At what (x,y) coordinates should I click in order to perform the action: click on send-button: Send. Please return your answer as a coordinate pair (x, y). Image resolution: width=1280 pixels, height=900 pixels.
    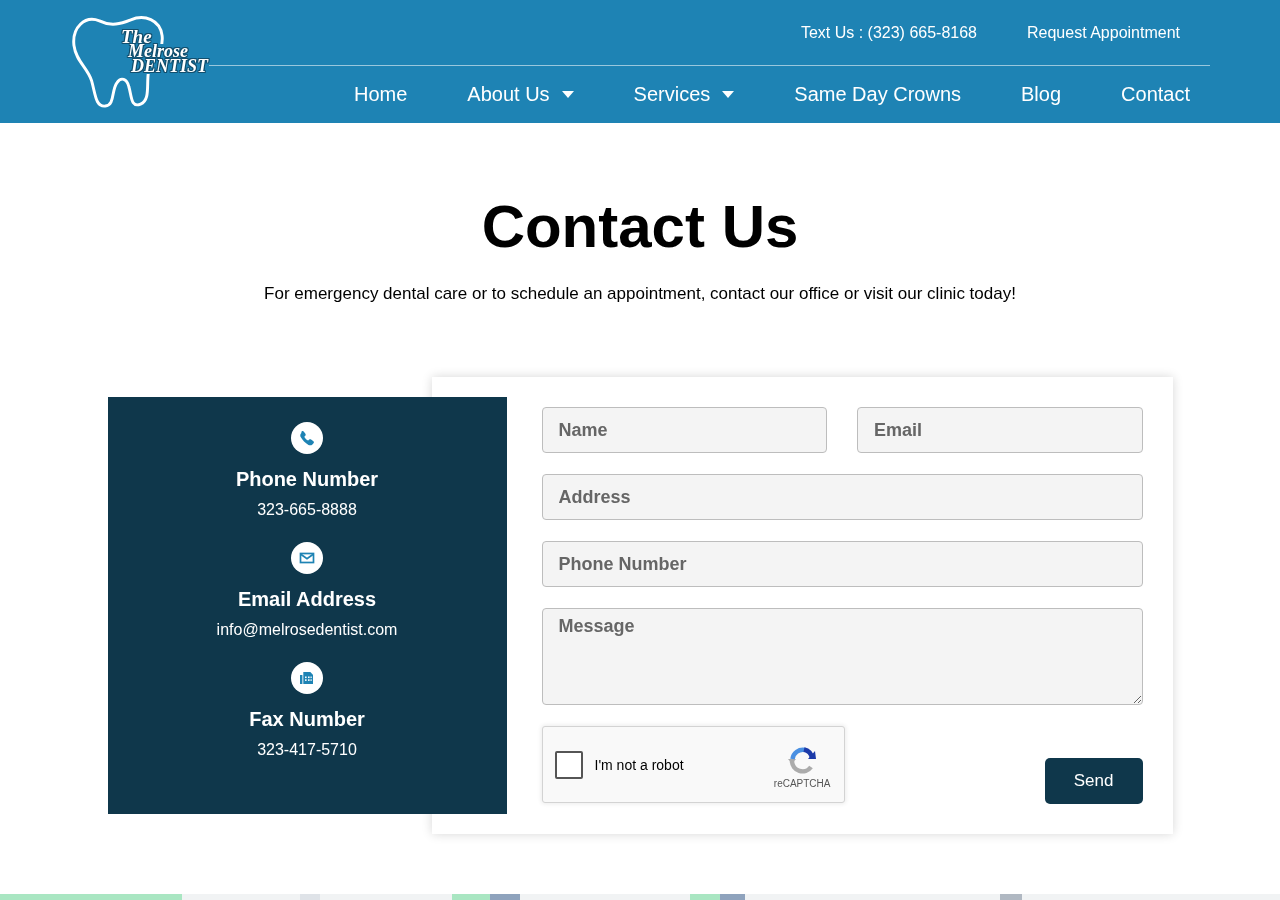
    Looking at the image, I should click on (1093, 781).